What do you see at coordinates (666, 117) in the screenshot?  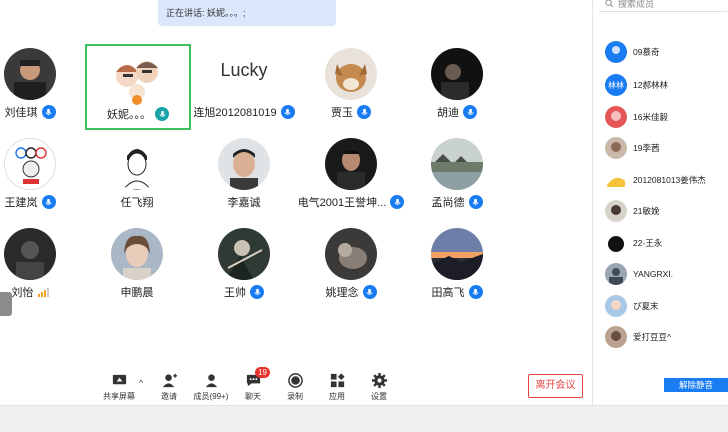 I see `member-list-item: 16米佳毅` at bounding box center [666, 117].